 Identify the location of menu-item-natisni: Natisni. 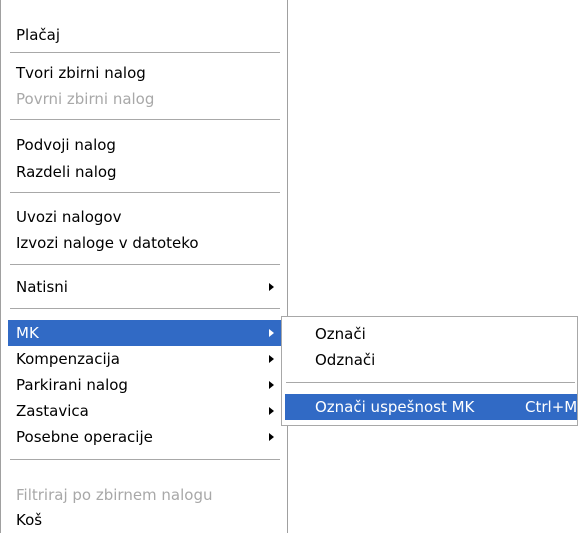
(144, 287).